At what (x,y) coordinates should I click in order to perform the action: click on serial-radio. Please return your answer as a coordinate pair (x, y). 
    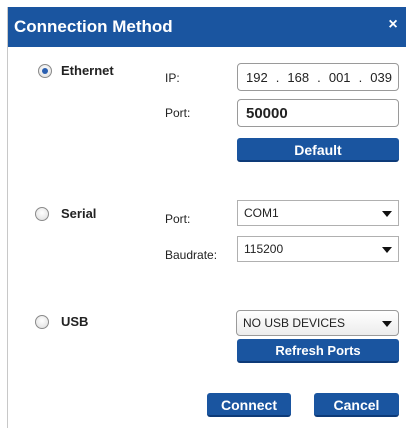
    Looking at the image, I should click on (42, 214).